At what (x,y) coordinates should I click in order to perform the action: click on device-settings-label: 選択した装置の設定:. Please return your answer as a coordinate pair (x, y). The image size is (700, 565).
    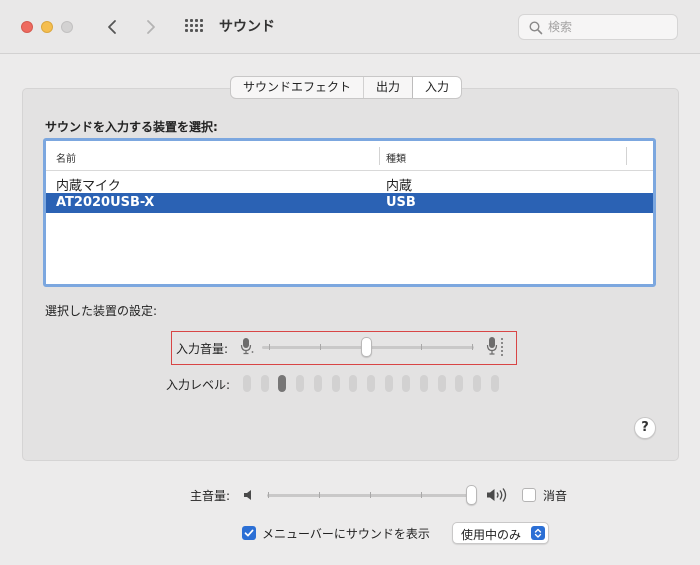
    Looking at the image, I should click on (101, 311).